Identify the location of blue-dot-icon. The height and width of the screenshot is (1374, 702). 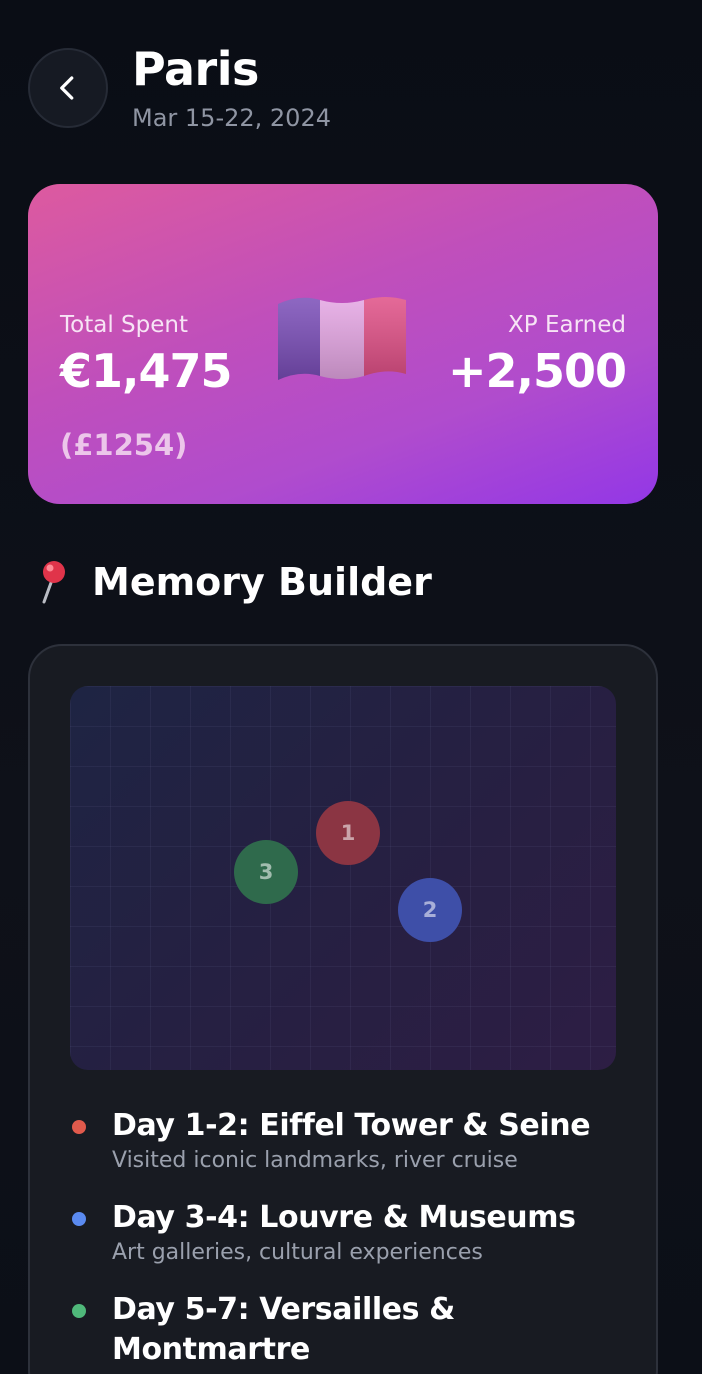
(79, 1219).